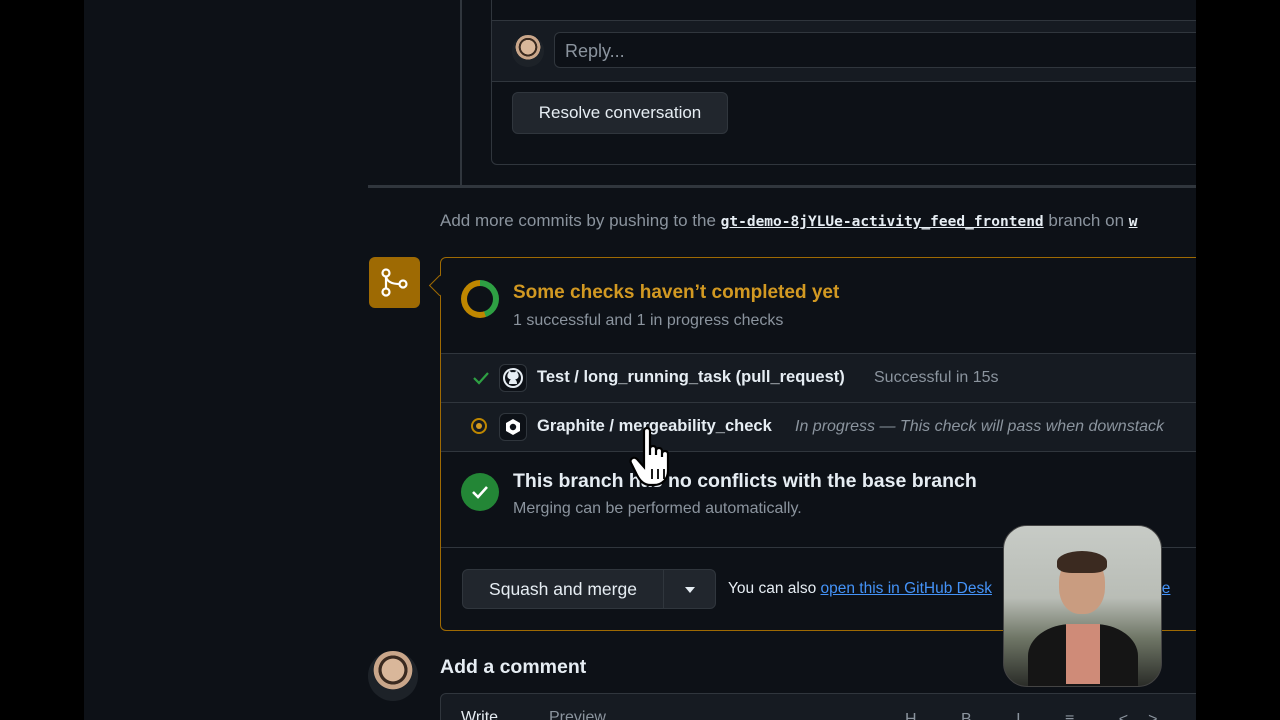 The width and height of the screenshot is (1280, 720). What do you see at coordinates (690, 589) in the screenshot?
I see `chevron-down-icon` at bounding box center [690, 589].